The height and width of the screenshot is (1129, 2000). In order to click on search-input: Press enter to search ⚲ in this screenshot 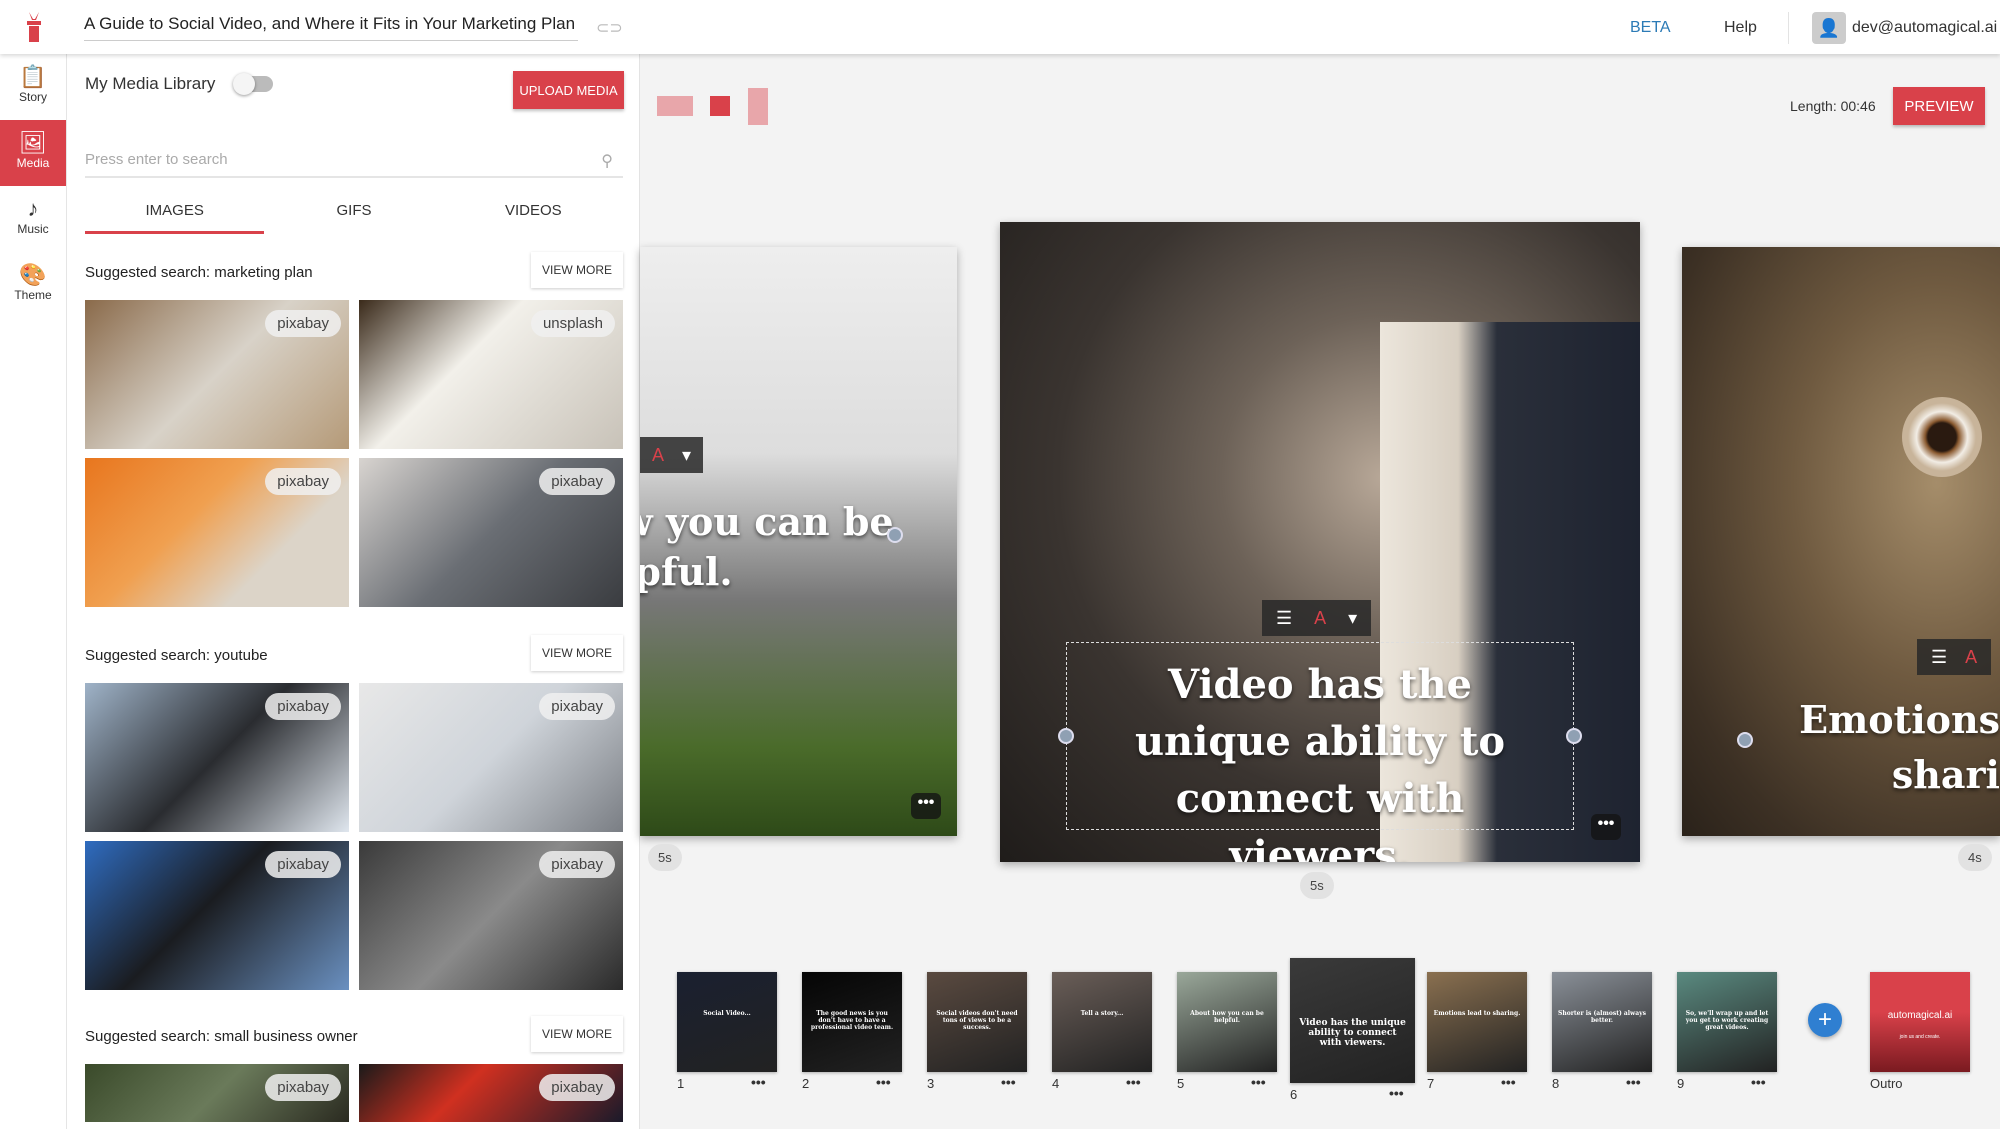, I will do `click(354, 162)`.